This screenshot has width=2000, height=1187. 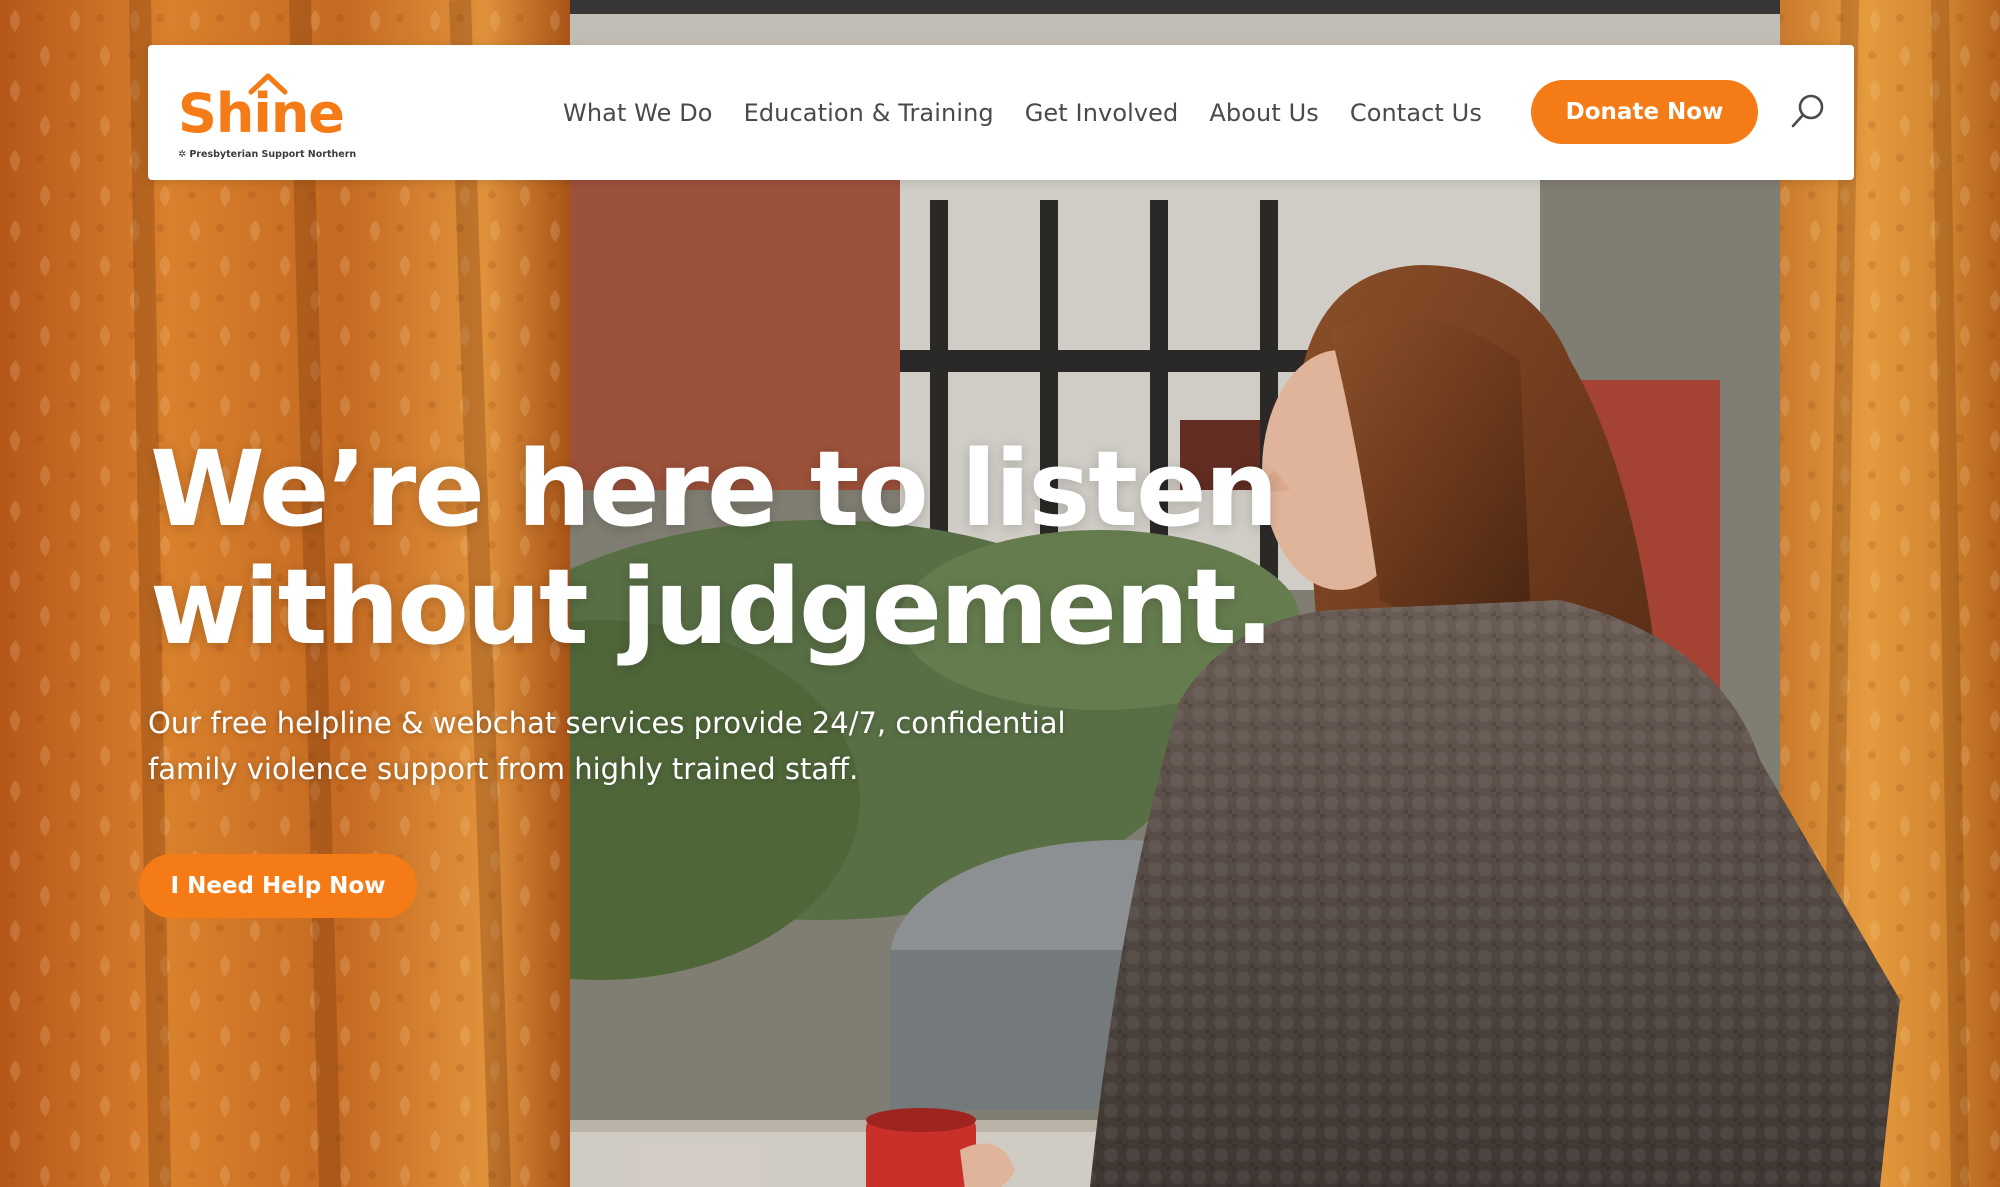 I want to click on nav-item-what-we-do: What We Do, so click(x=638, y=113).